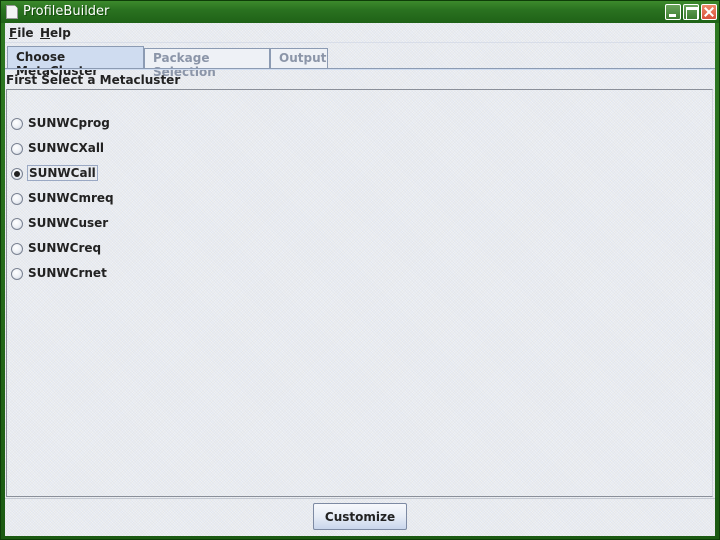 This screenshot has width=720, height=540. What do you see at coordinates (12, 12) in the screenshot?
I see `document-icon` at bounding box center [12, 12].